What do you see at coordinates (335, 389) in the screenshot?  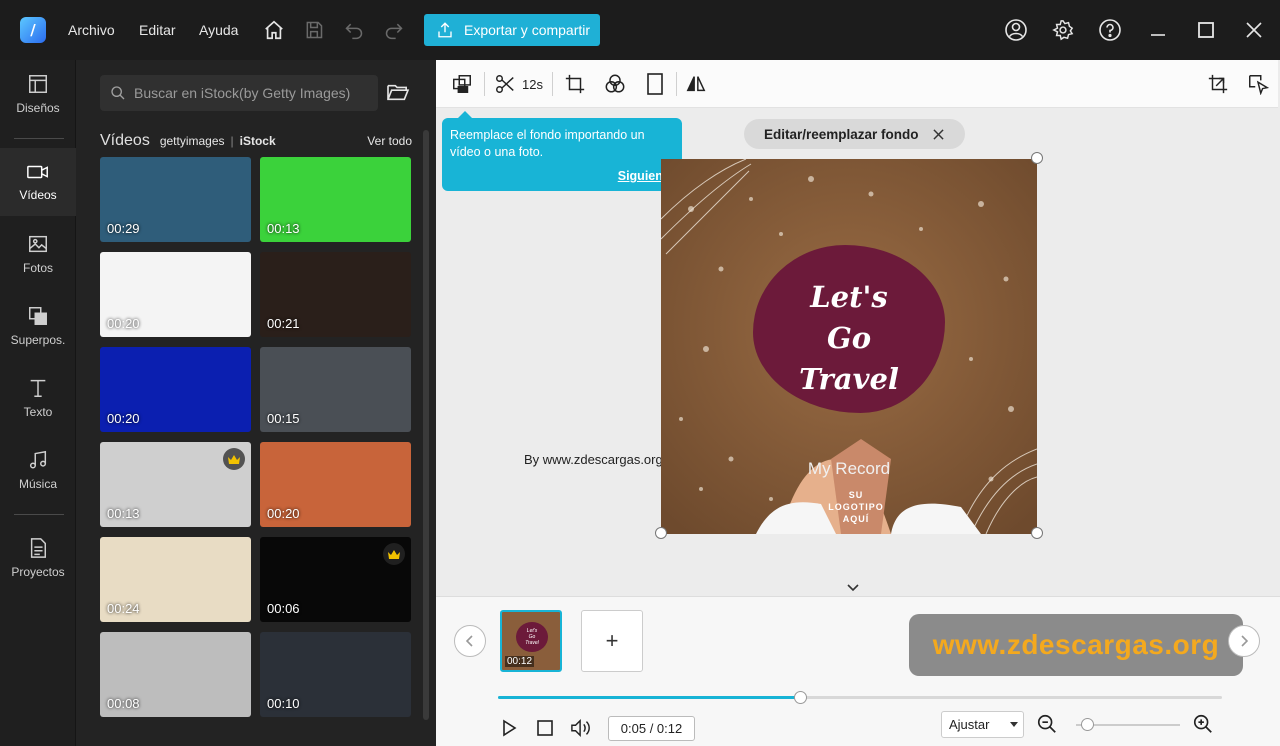 I see `video-thumbnail: 00:15` at bounding box center [335, 389].